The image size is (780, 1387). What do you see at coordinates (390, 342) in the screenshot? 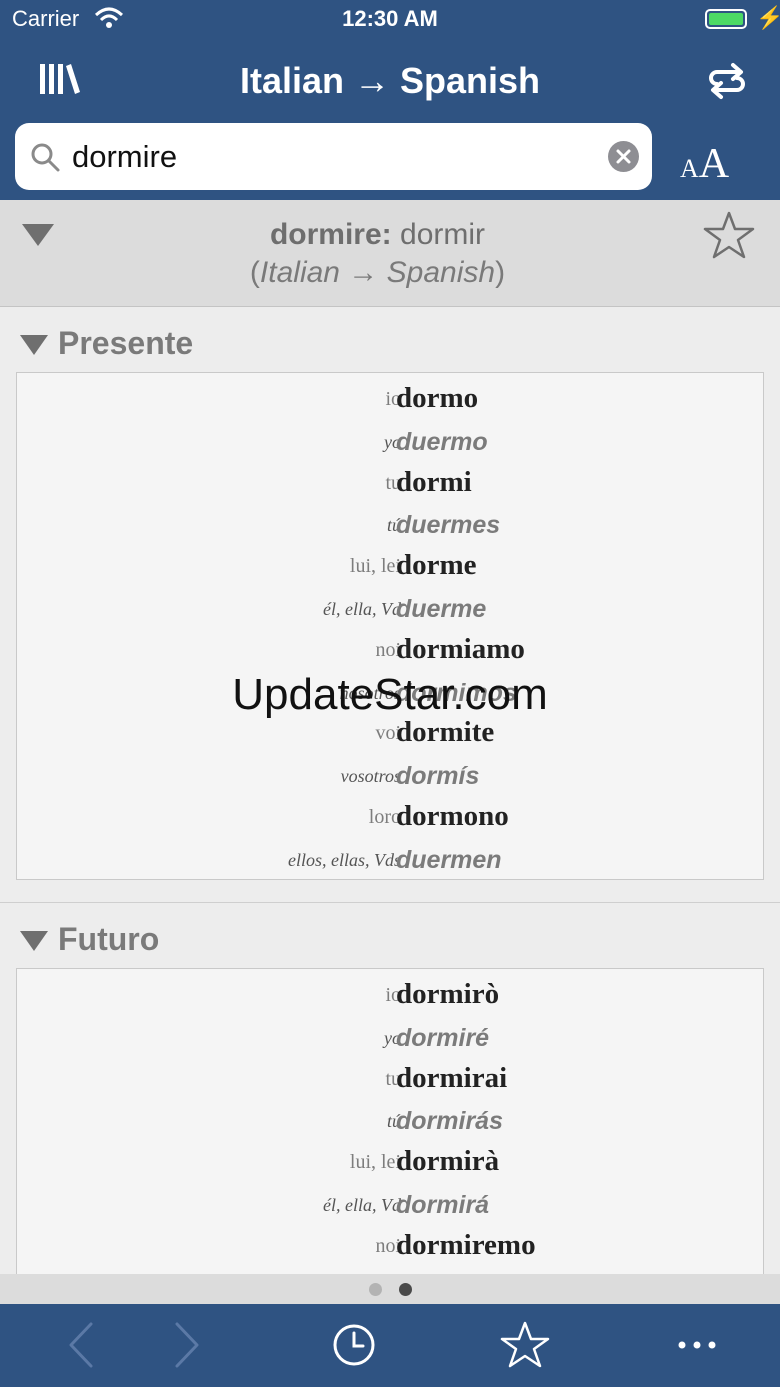
I see `section-header-presente: Presente` at bounding box center [390, 342].